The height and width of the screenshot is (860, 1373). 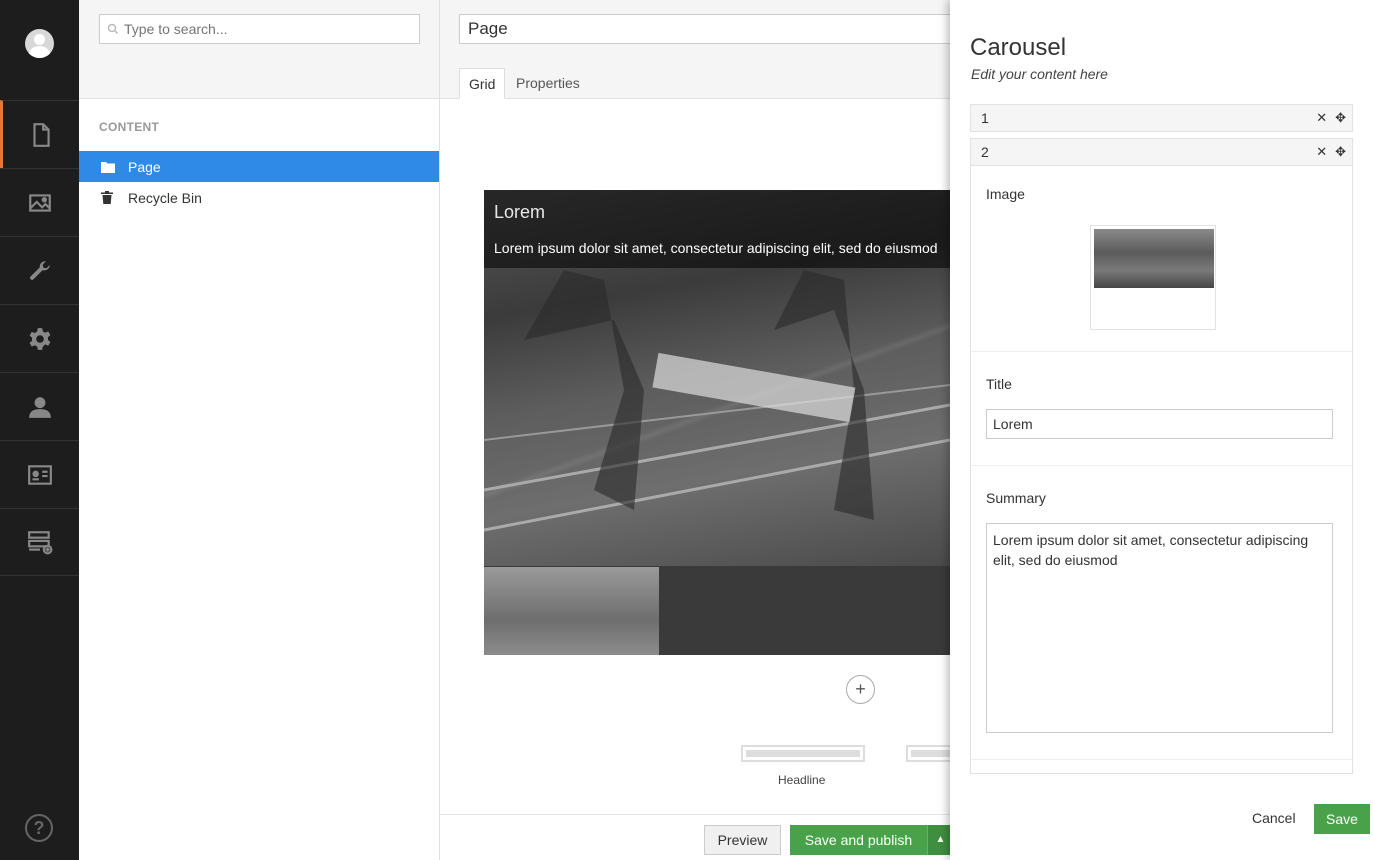 What do you see at coordinates (39, 43) in the screenshot?
I see `user-avatar` at bounding box center [39, 43].